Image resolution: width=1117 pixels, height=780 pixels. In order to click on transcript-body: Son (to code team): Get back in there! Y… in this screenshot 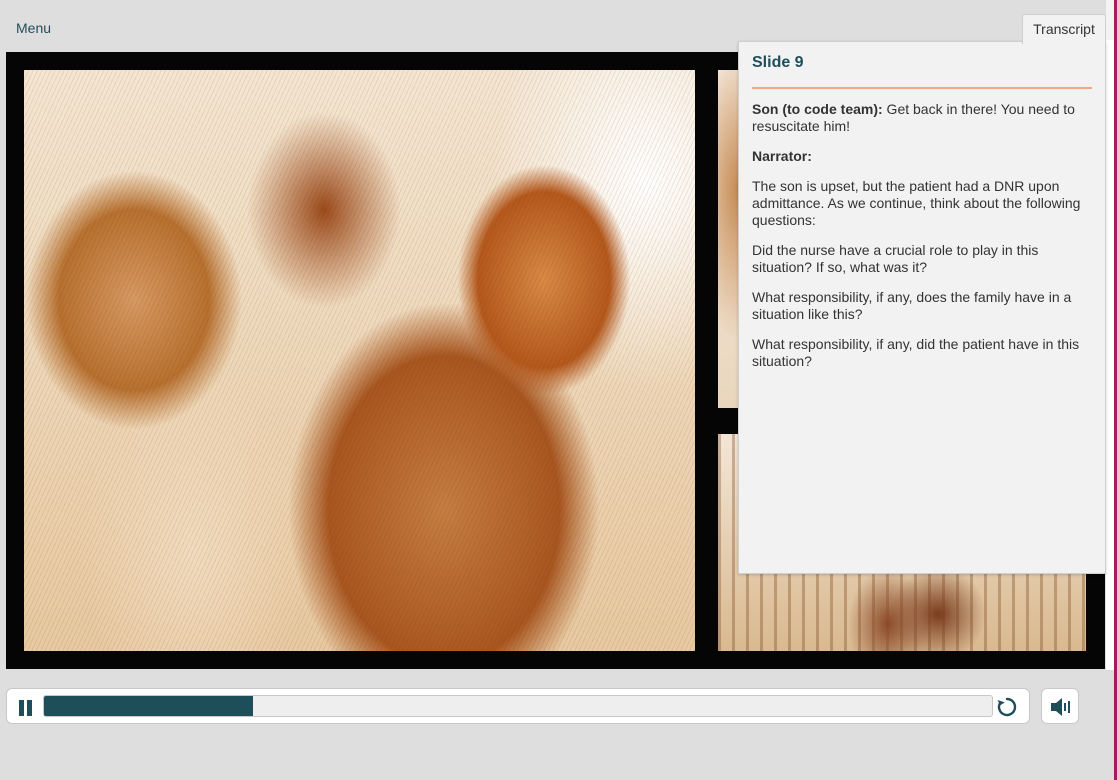, I will do `click(922, 235)`.